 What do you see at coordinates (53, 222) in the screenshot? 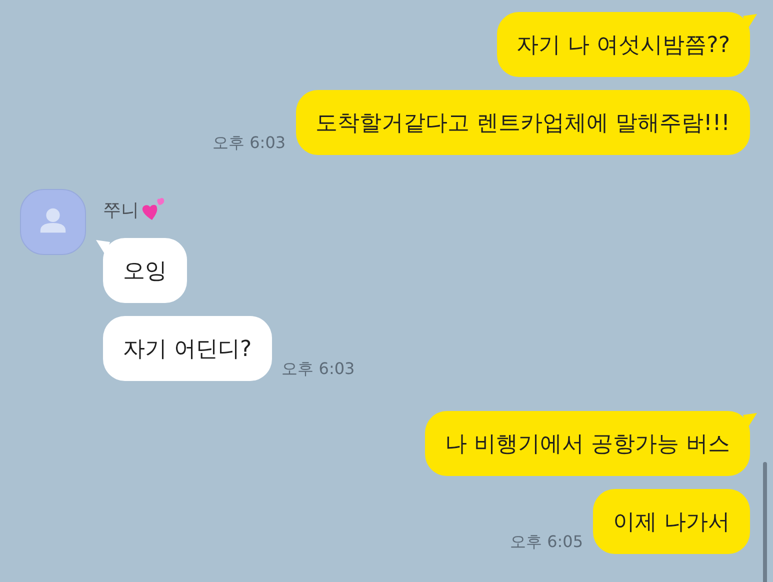
I see `avatar` at bounding box center [53, 222].